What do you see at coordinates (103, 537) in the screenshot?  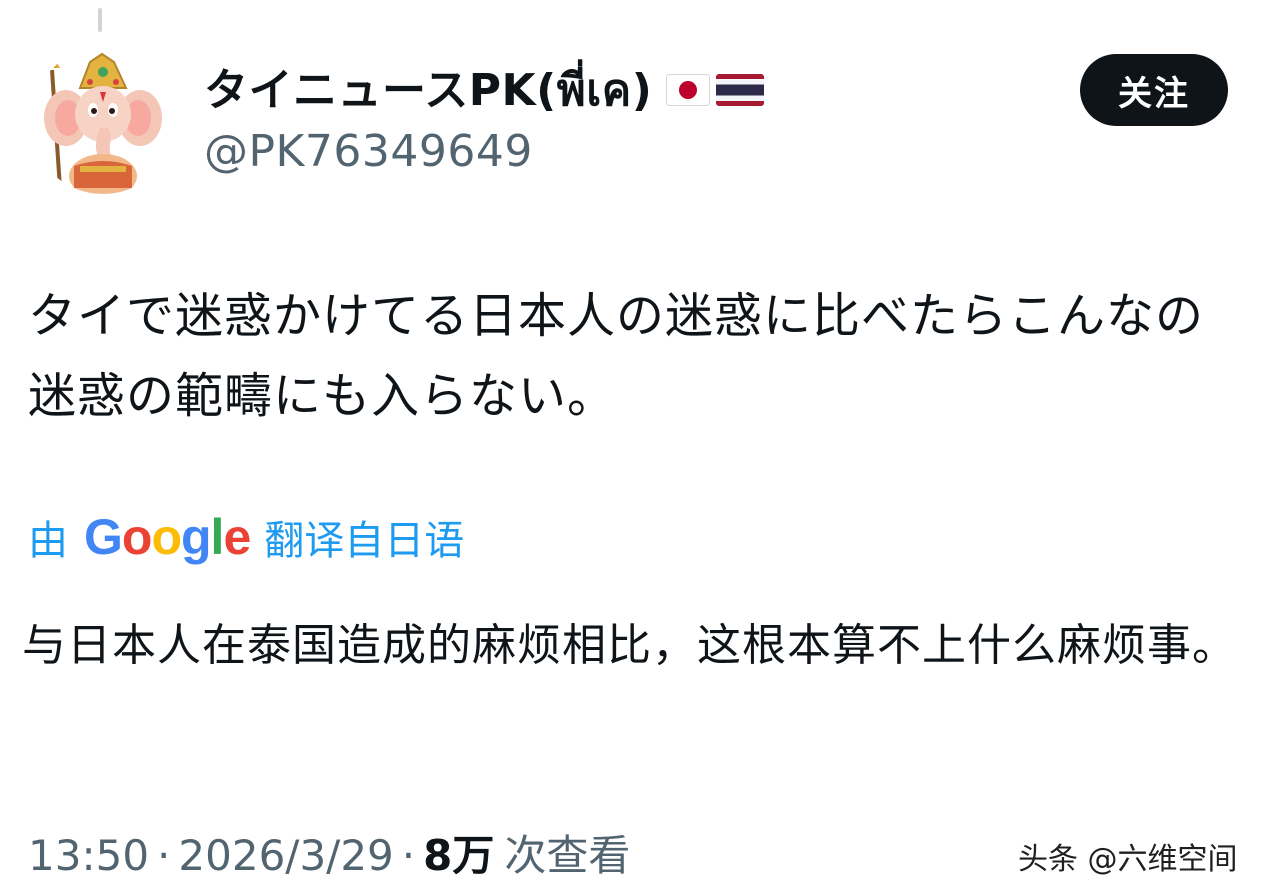 I see `google-logo-letter: G` at bounding box center [103, 537].